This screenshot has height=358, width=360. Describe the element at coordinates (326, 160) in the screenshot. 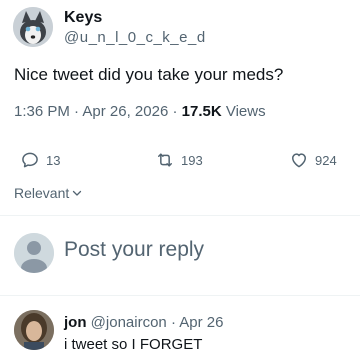

I see `like-count: 924` at that location.